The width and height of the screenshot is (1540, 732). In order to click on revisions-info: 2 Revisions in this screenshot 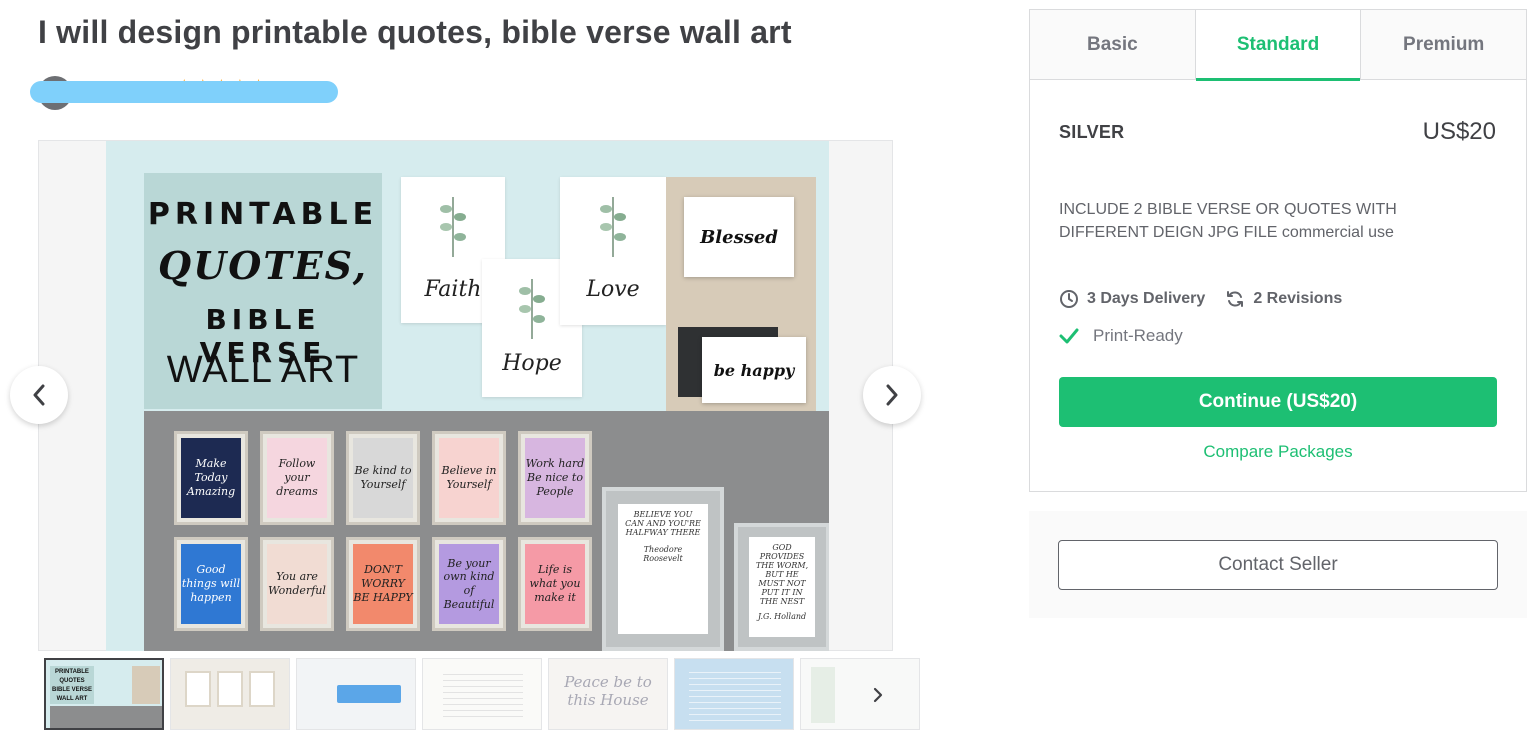, I will do `click(1283, 299)`.